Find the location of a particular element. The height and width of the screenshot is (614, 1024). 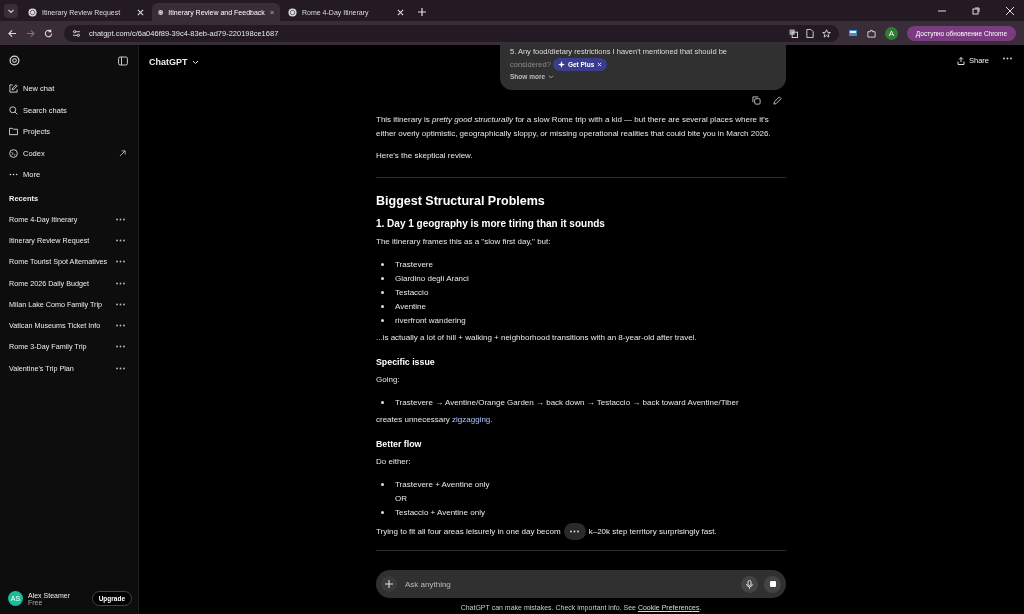

logo-icon is located at coordinates (14, 60).